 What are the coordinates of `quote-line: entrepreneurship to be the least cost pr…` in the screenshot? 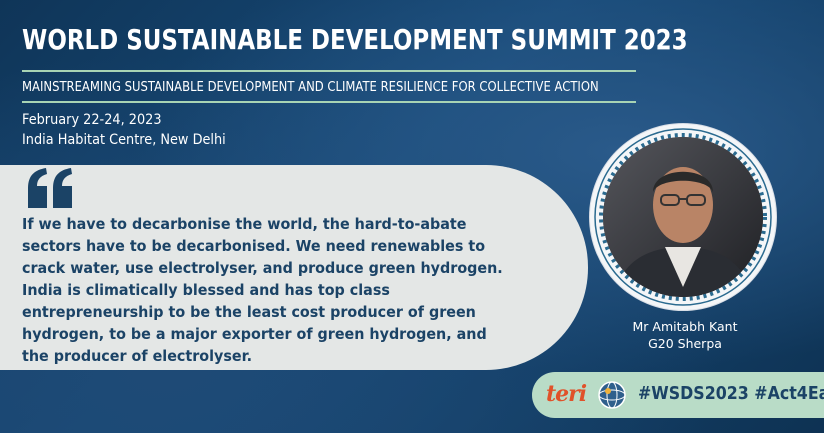 It's located at (249, 312).